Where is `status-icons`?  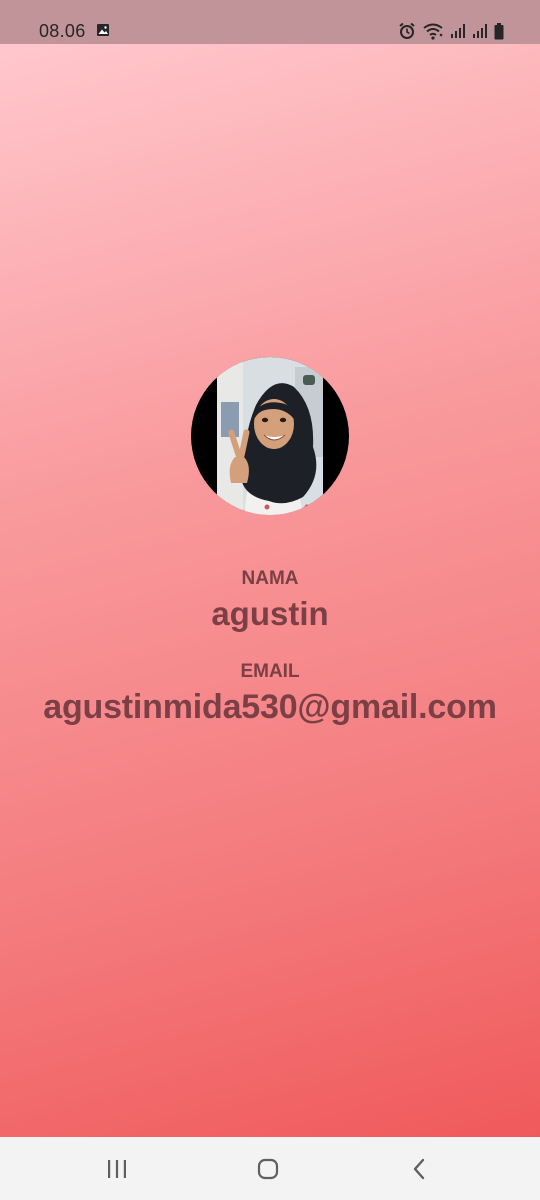
status-icons is located at coordinates (451, 31).